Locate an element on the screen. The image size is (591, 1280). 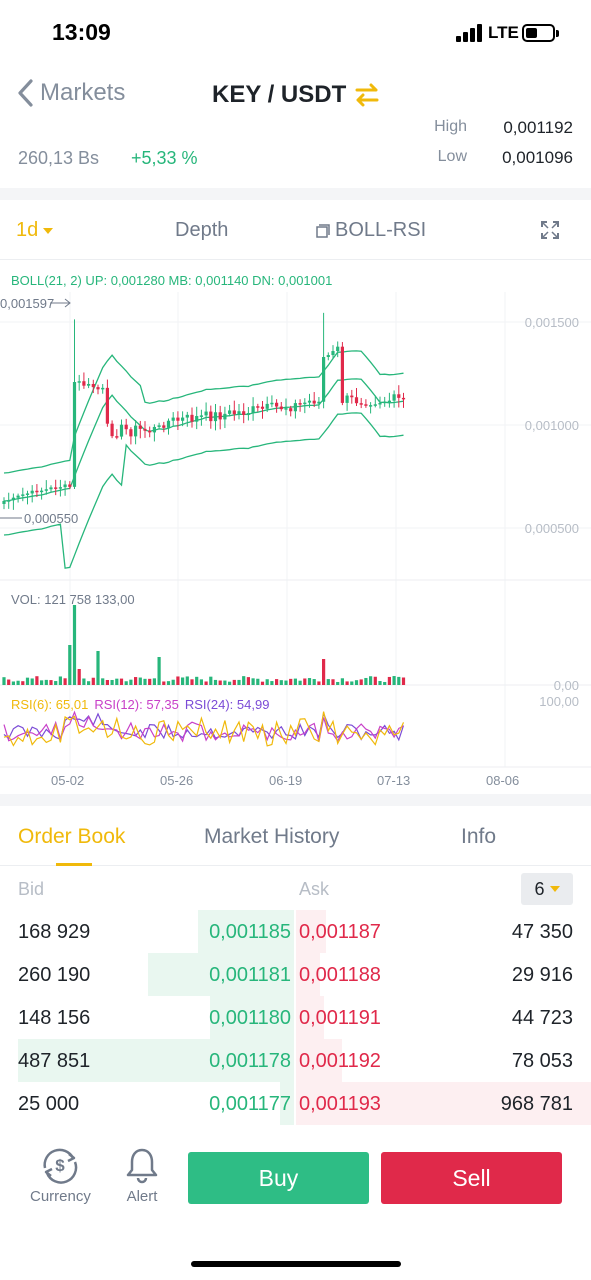
tab-order-book: Order Book is located at coordinates (71, 837).